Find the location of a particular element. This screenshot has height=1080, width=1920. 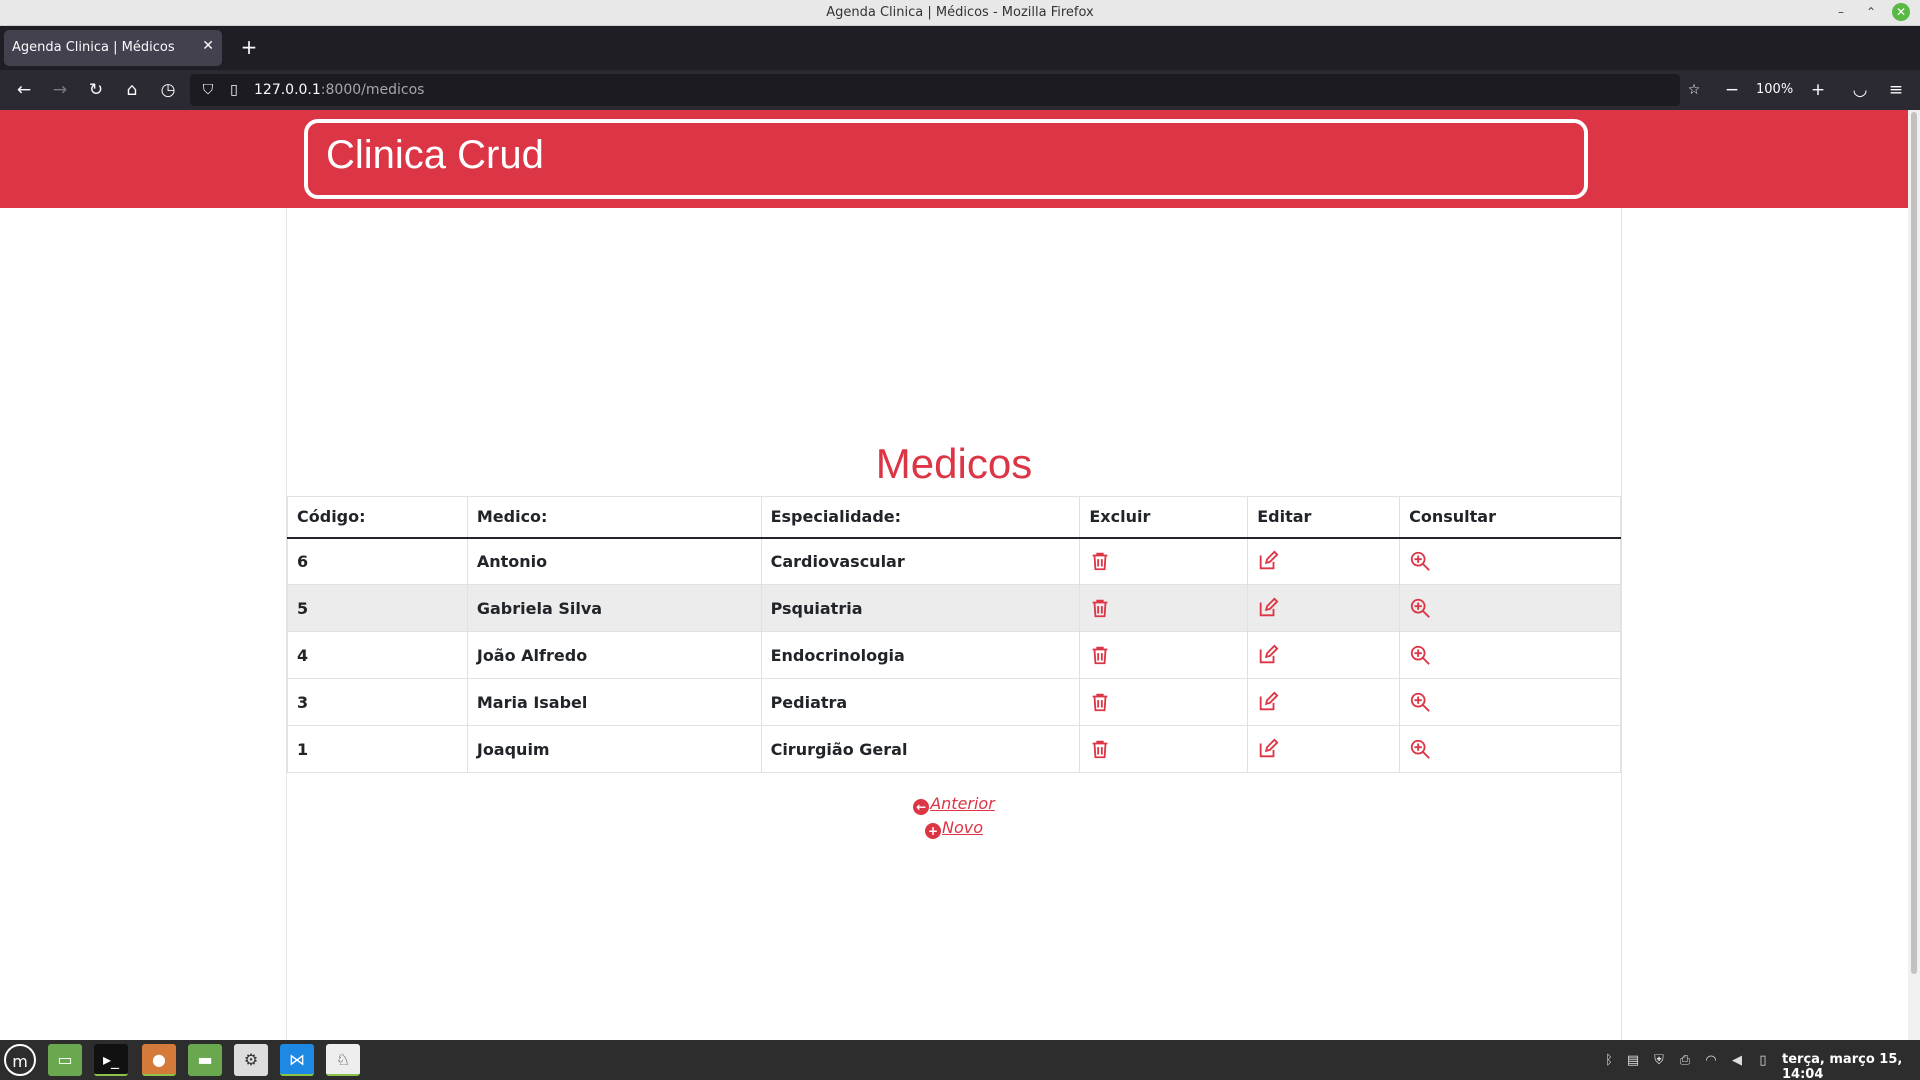

url-text: 127.0.0.1:8000/medicos is located at coordinates (339, 90).